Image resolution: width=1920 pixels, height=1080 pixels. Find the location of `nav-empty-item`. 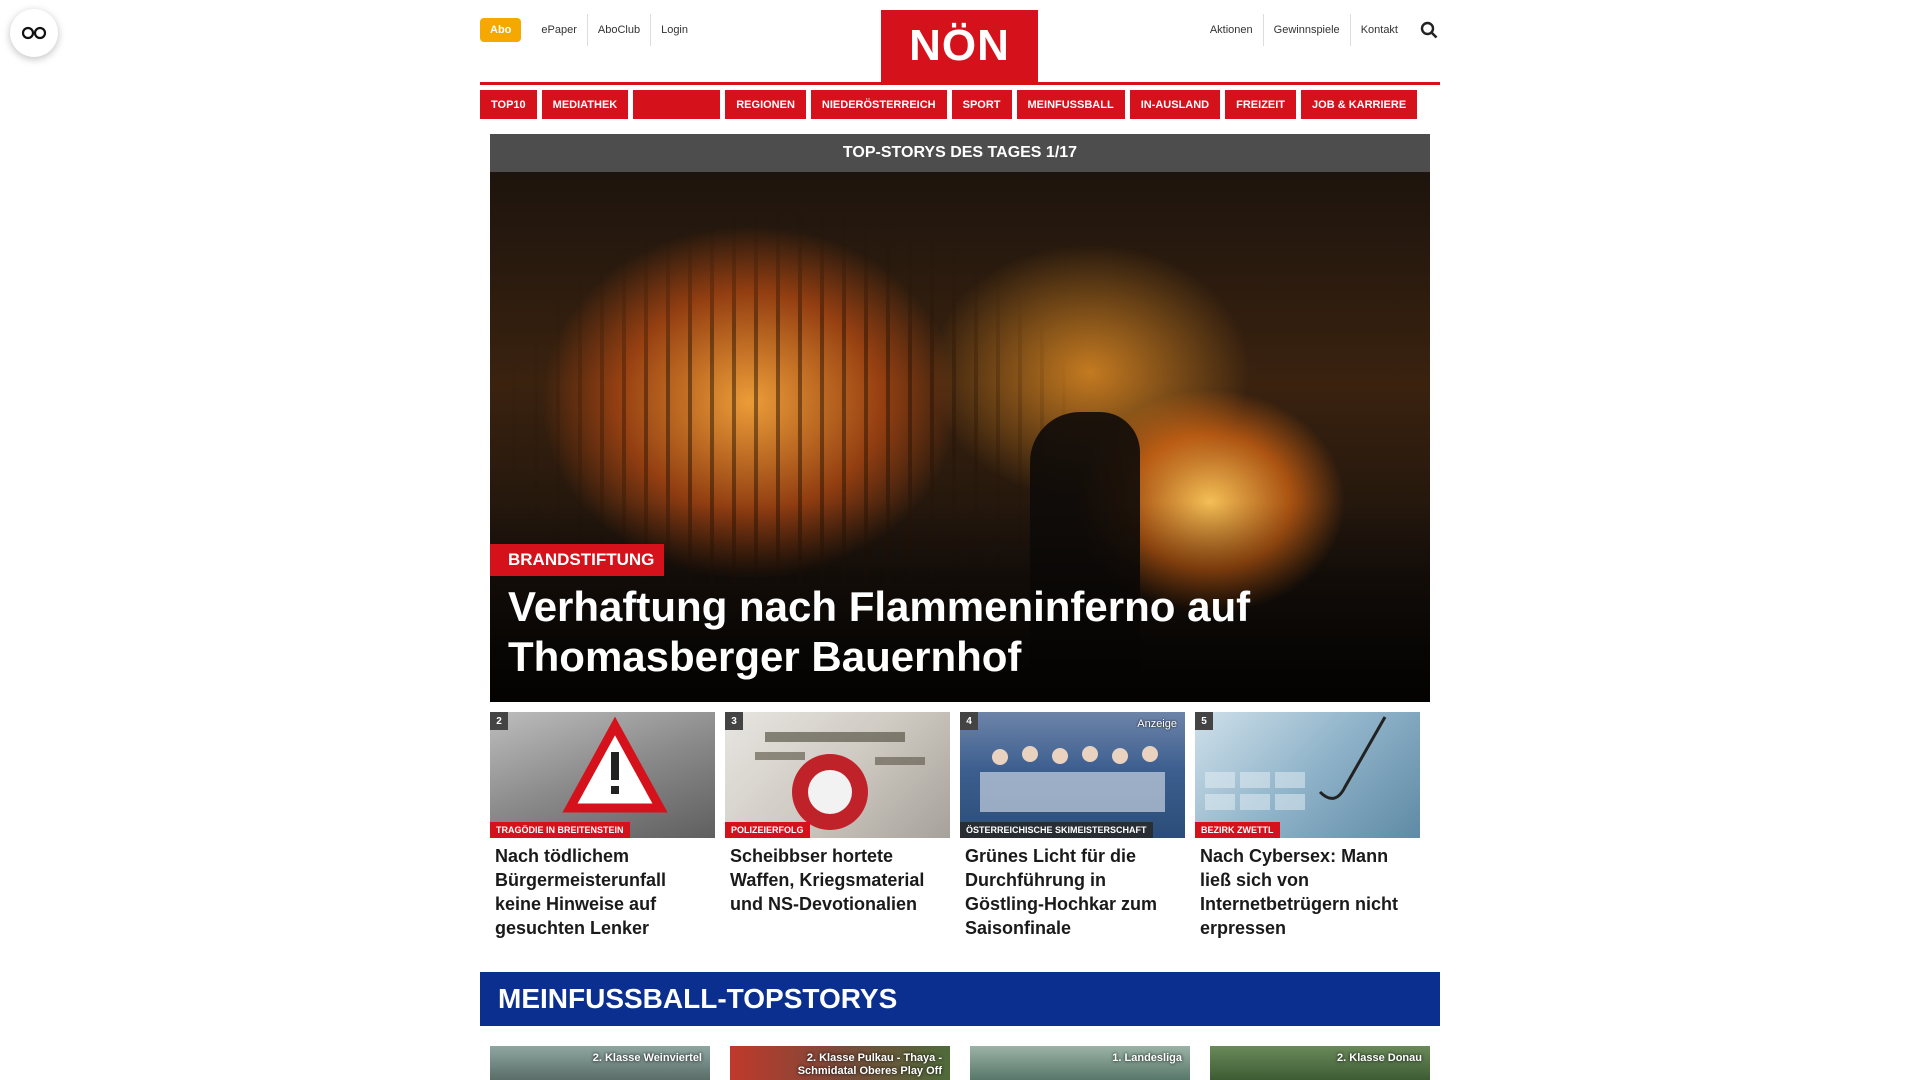

nav-empty-item is located at coordinates (677, 104).